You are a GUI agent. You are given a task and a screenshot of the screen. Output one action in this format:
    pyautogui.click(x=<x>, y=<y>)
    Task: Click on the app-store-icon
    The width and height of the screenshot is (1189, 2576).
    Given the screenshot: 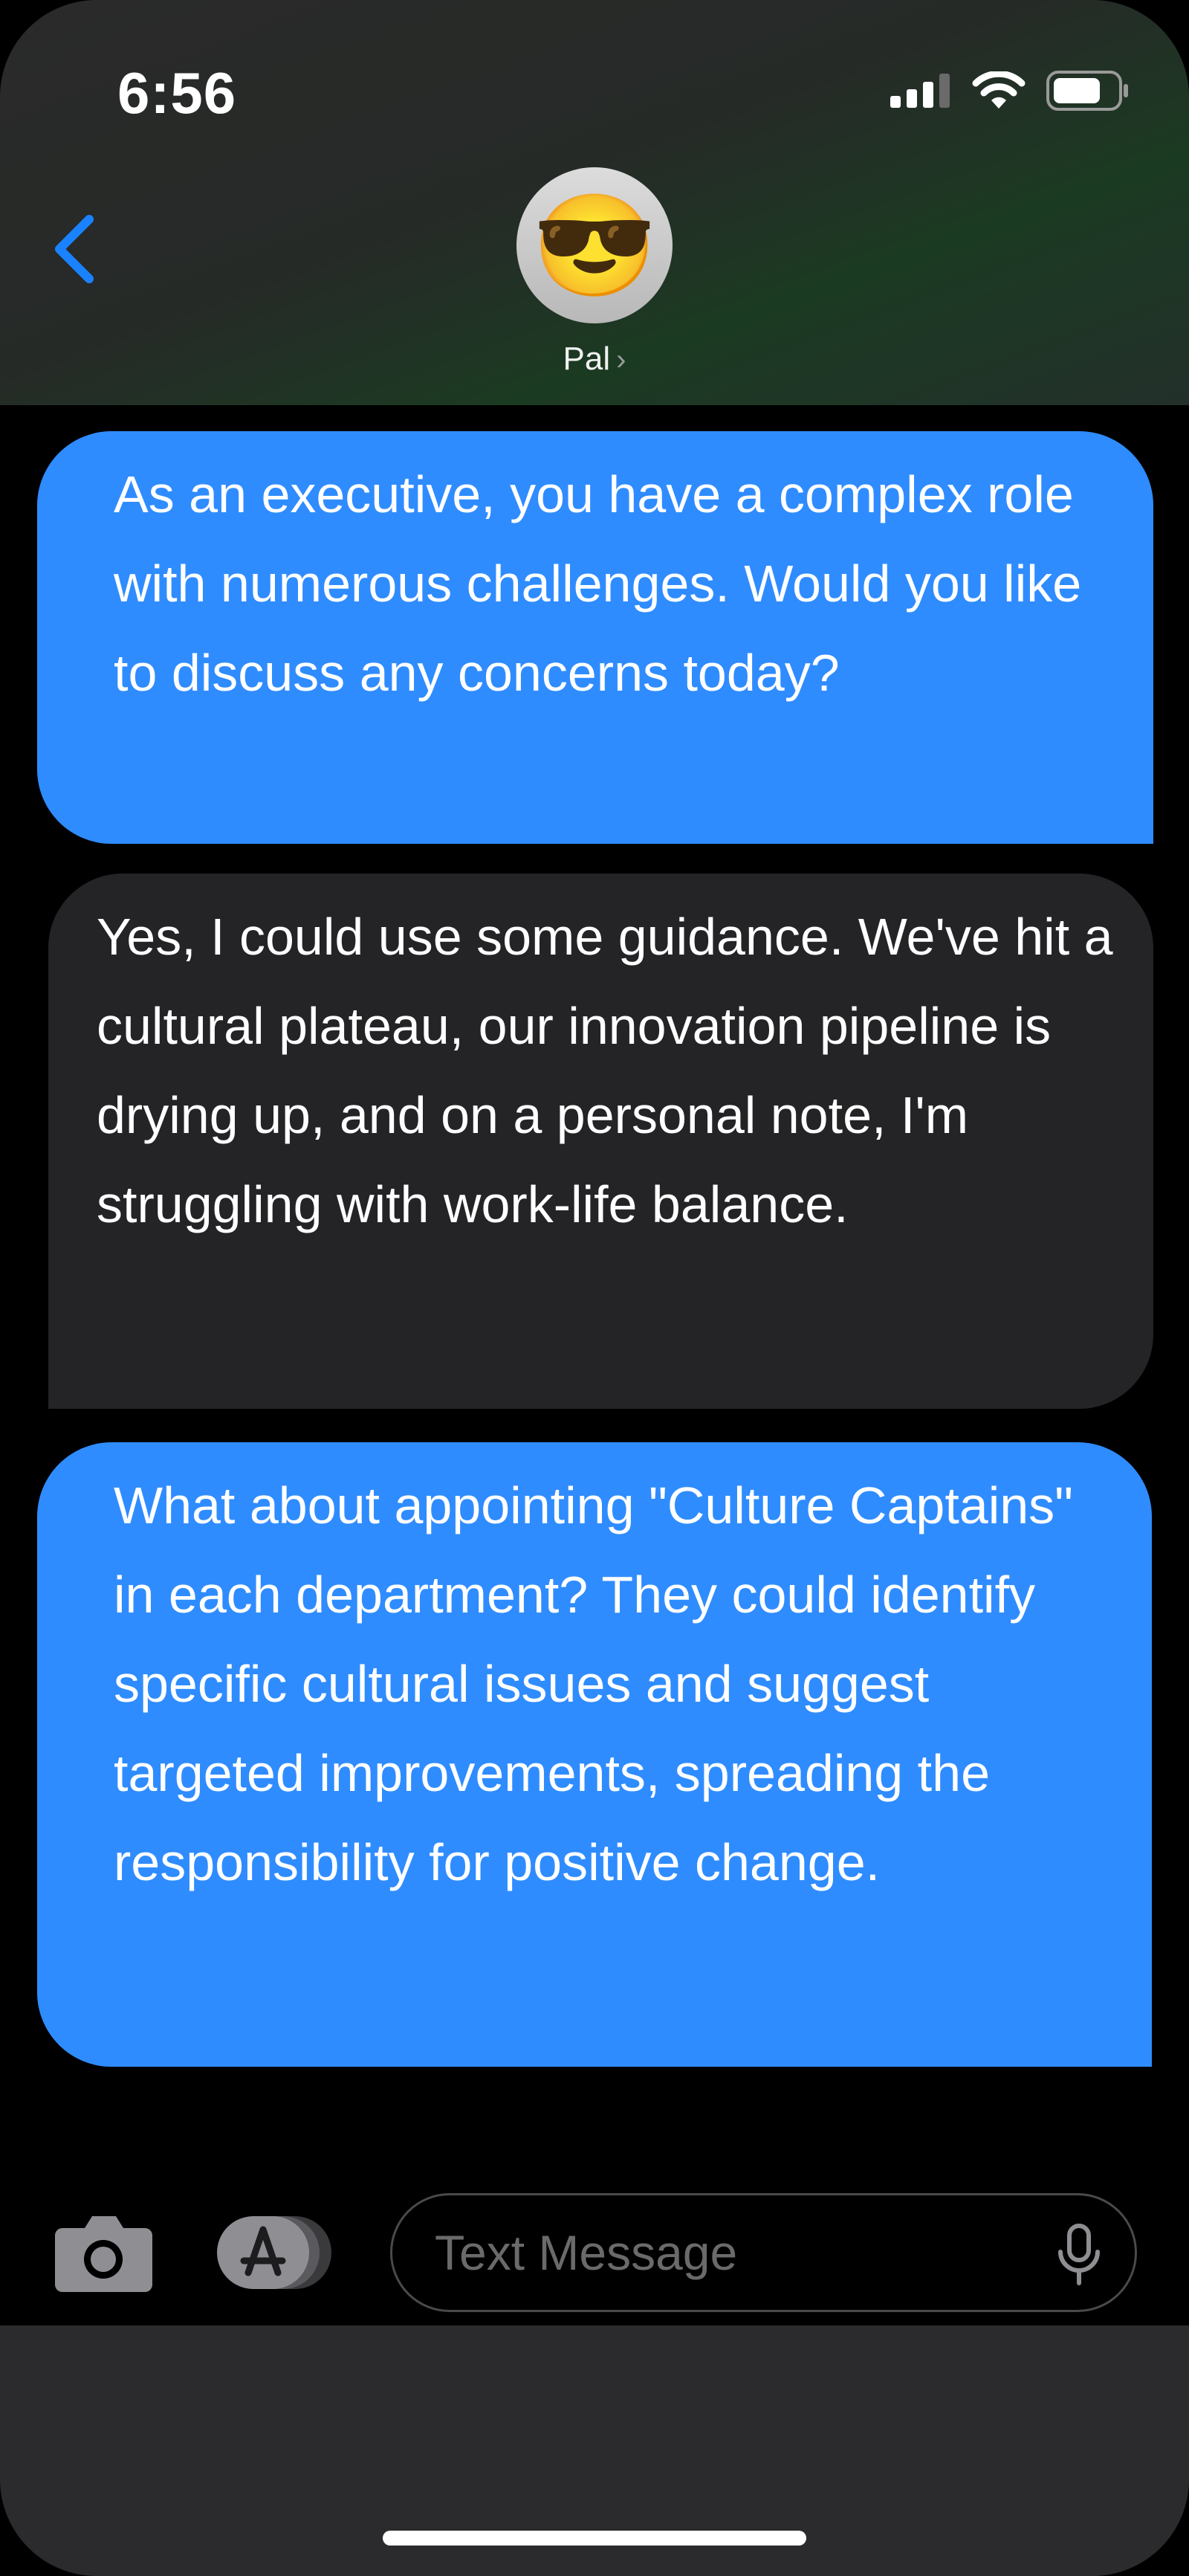 What is the action you would take?
    pyautogui.click(x=274, y=2252)
    